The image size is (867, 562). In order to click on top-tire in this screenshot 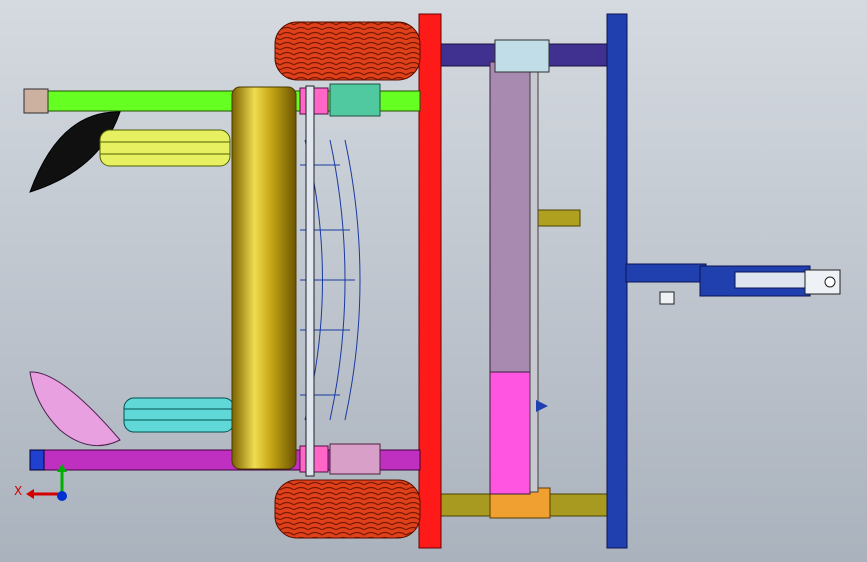, I will do `click(347, 51)`.